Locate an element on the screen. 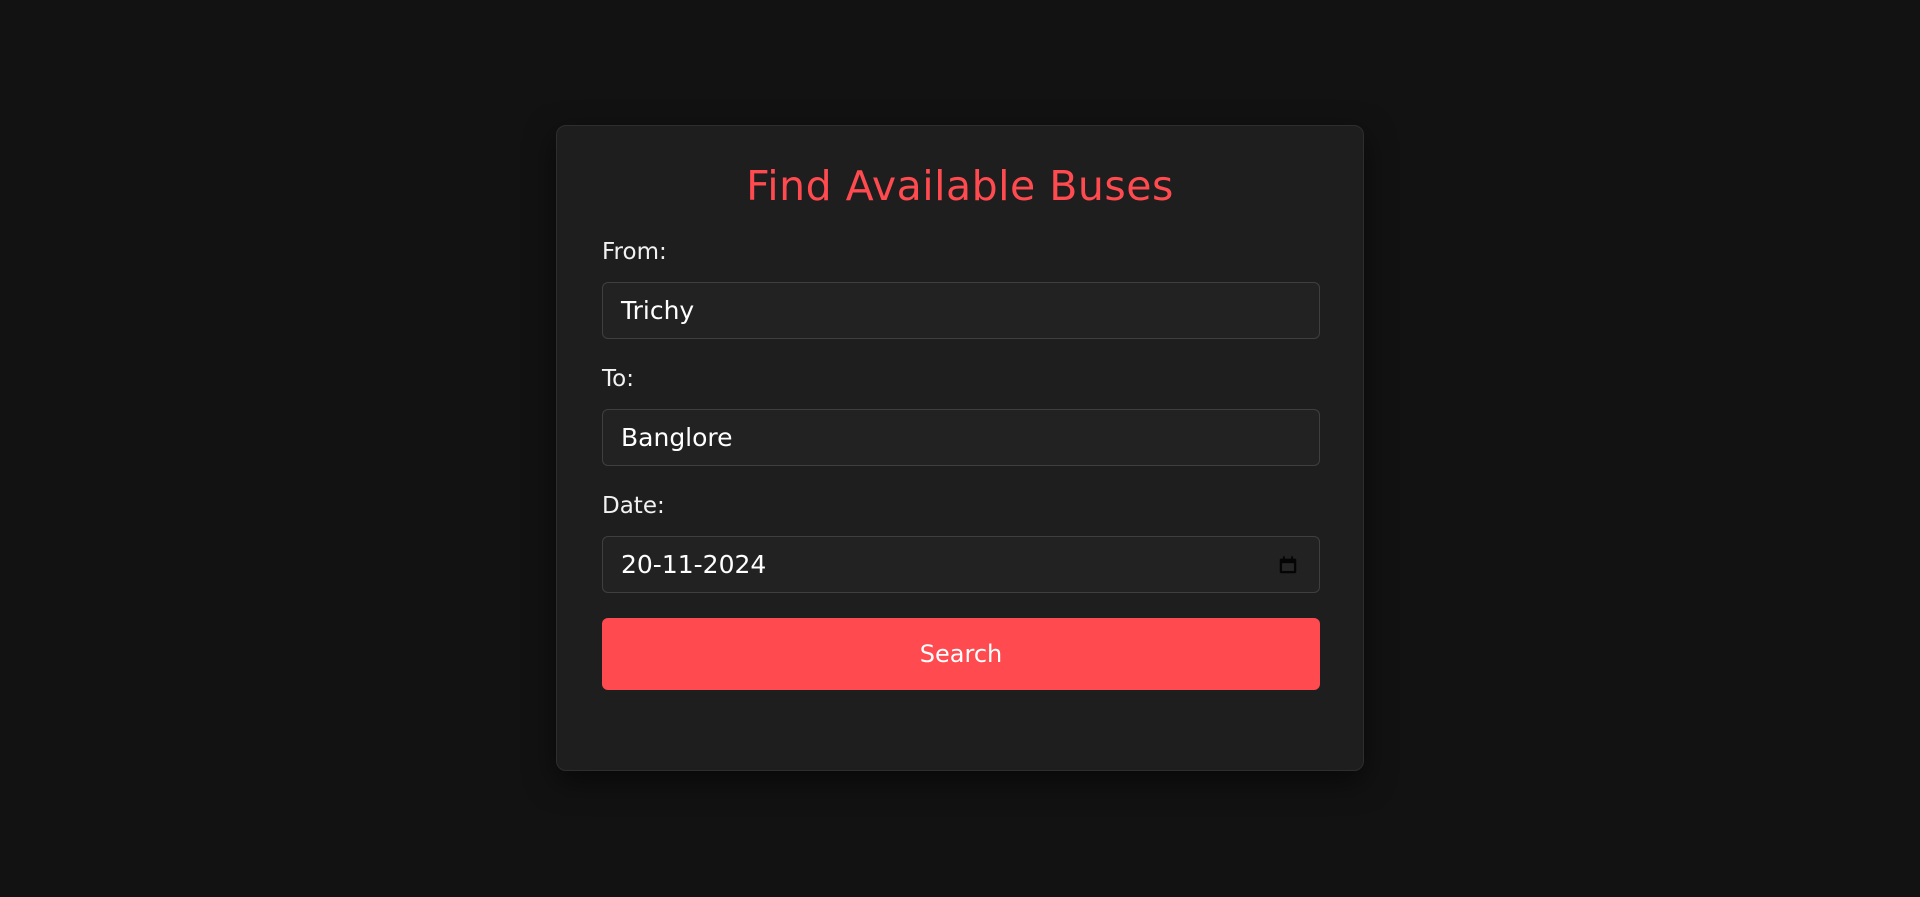 The image size is (1920, 897). search-button: Search is located at coordinates (961, 654).